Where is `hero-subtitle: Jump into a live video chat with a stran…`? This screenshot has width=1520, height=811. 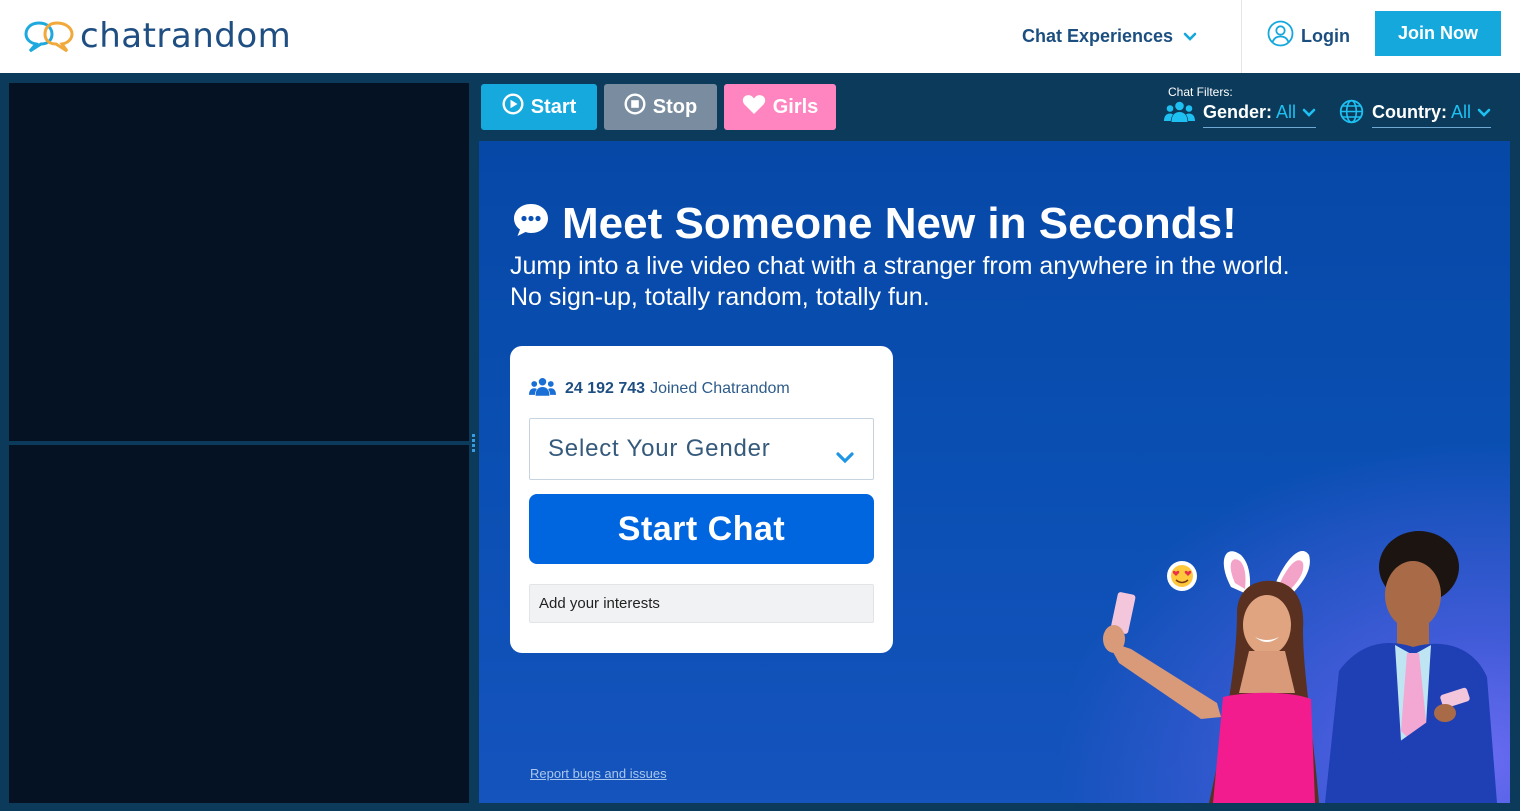 hero-subtitle: Jump into a live video chat with a stran… is located at coordinates (900, 281).